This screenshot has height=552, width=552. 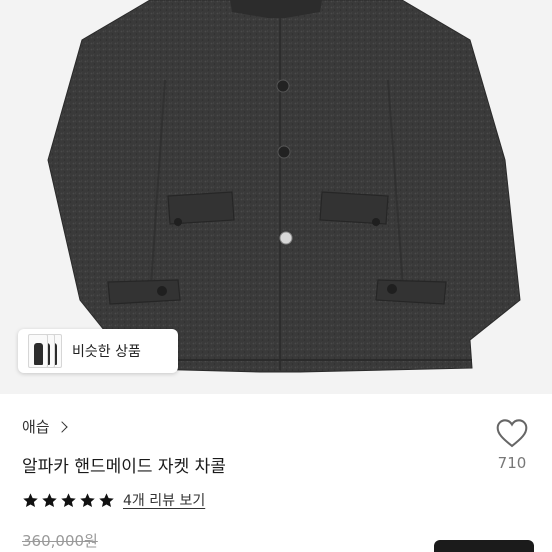 What do you see at coordinates (512, 433) in the screenshot?
I see `heart-outline-icon` at bounding box center [512, 433].